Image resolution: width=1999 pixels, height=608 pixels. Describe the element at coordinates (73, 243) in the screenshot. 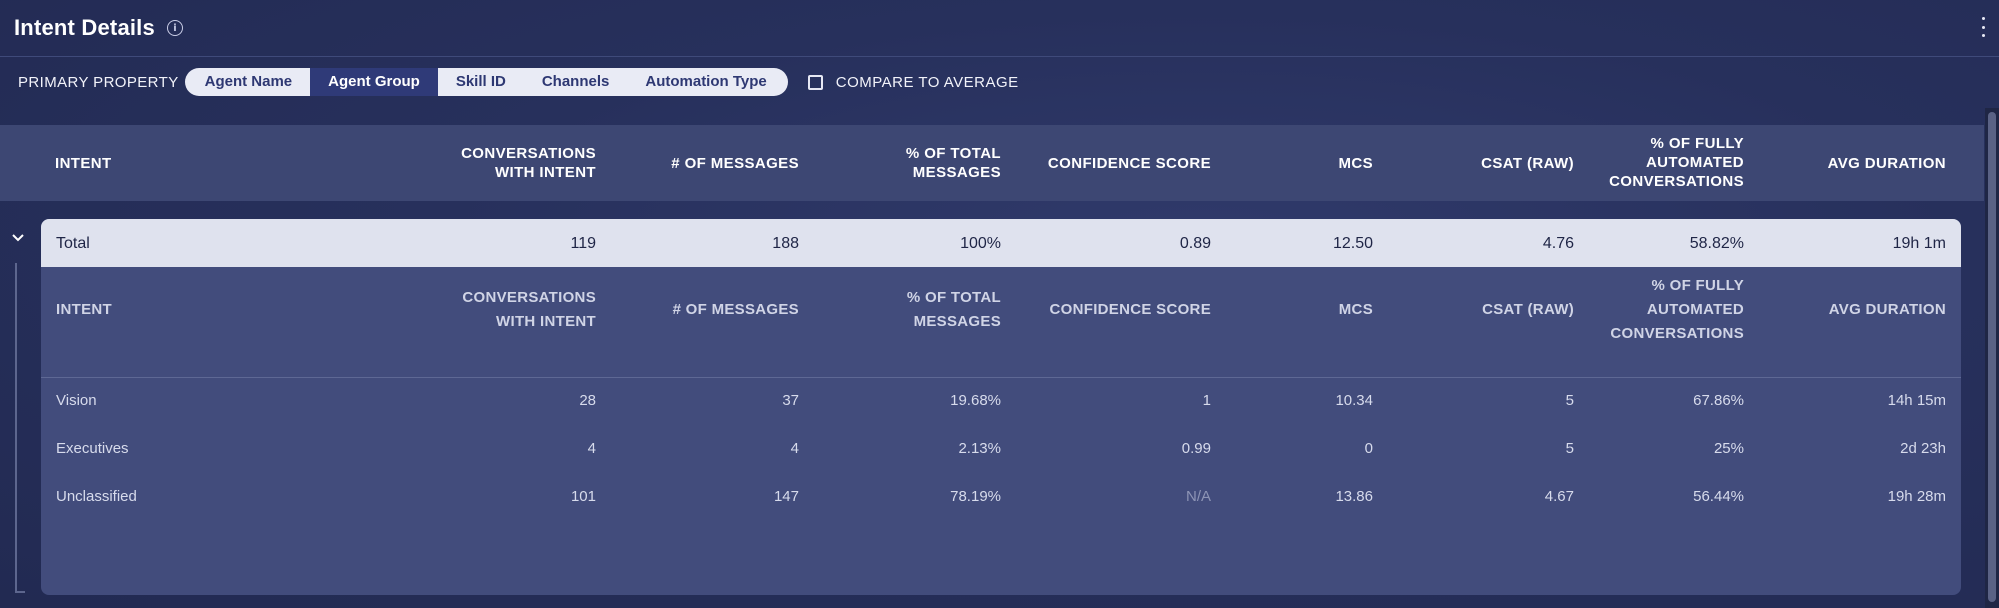

I see `total-label: Total` at that location.